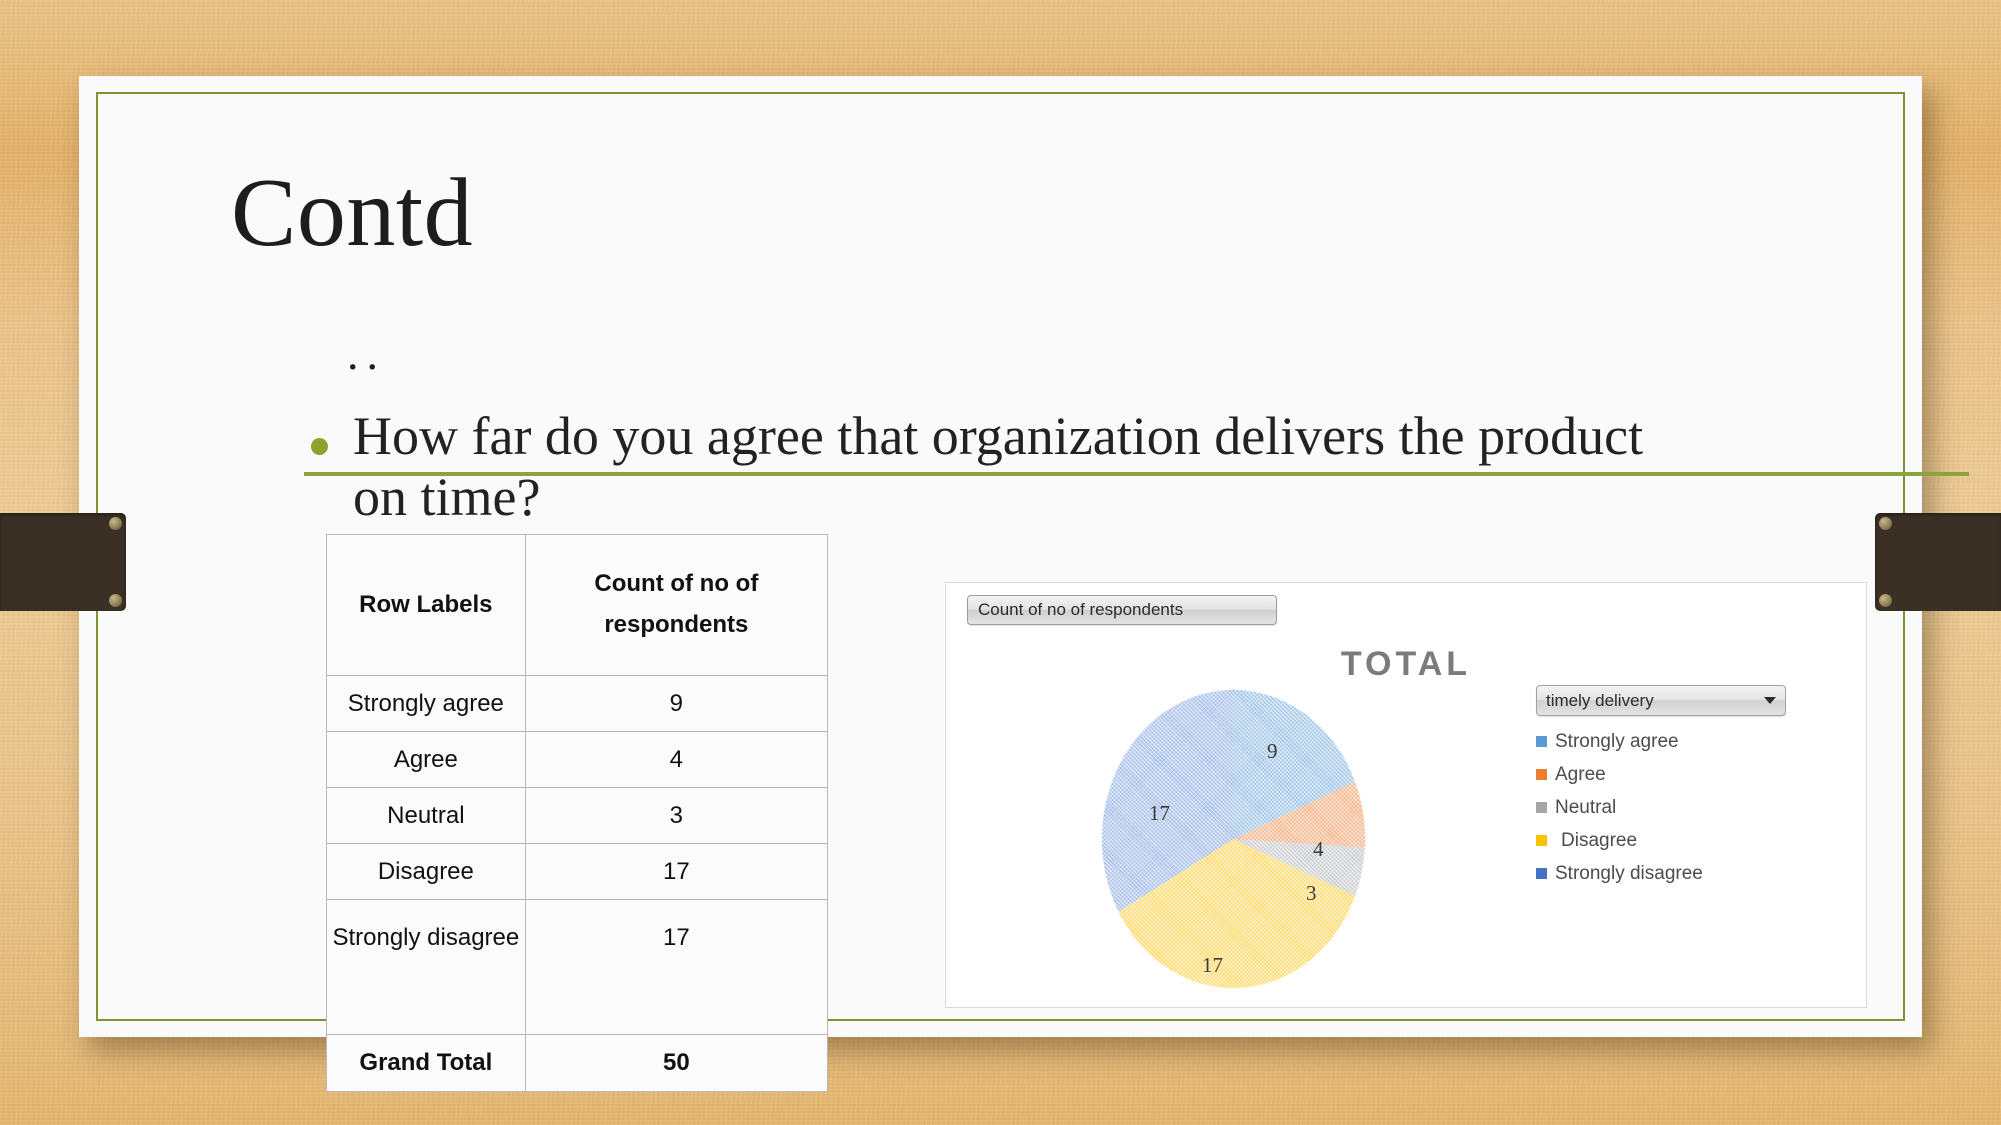  What do you see at coordinates (426, 759) in the screenshot?
I see `row-label: Agree` at bounding box center [426, 759].